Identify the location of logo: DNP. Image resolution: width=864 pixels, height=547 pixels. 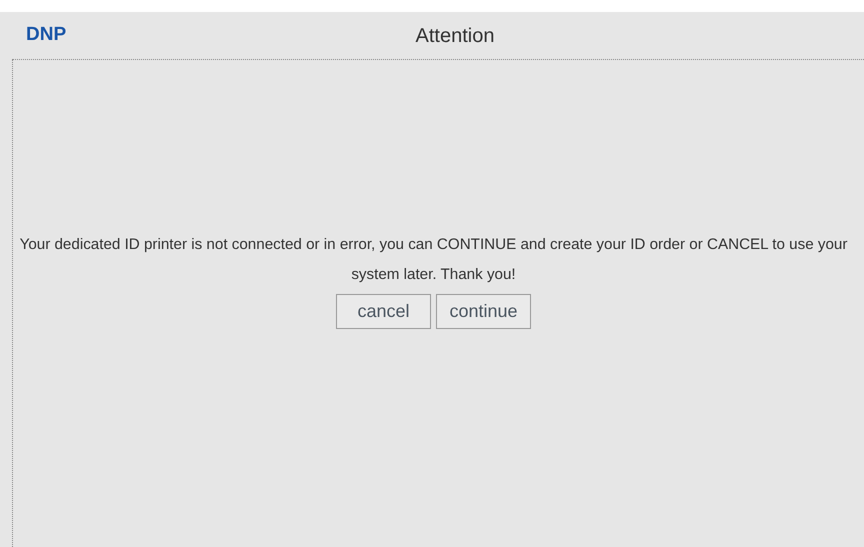
(46, 35).